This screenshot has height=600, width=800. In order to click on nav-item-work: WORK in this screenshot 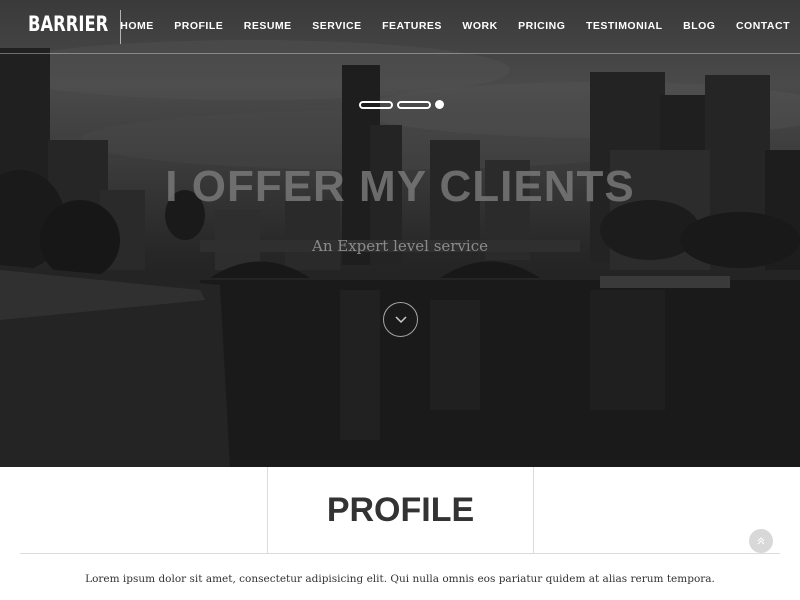, I will do `click(479, 26)`.